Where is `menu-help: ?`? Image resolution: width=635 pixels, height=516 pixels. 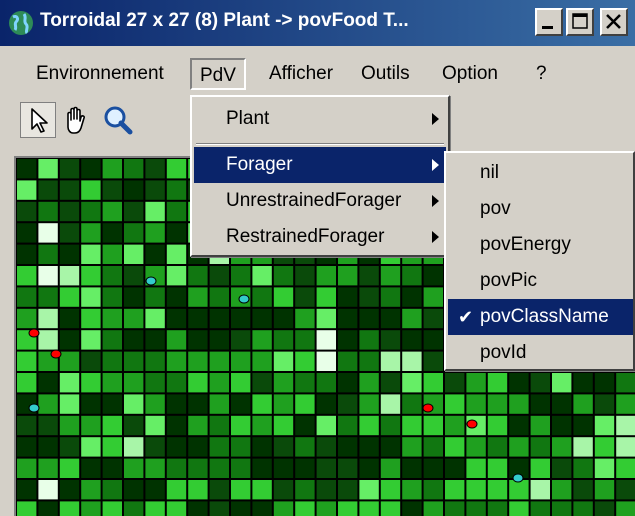 menu-help: ? is located at coordinates (541, 74).